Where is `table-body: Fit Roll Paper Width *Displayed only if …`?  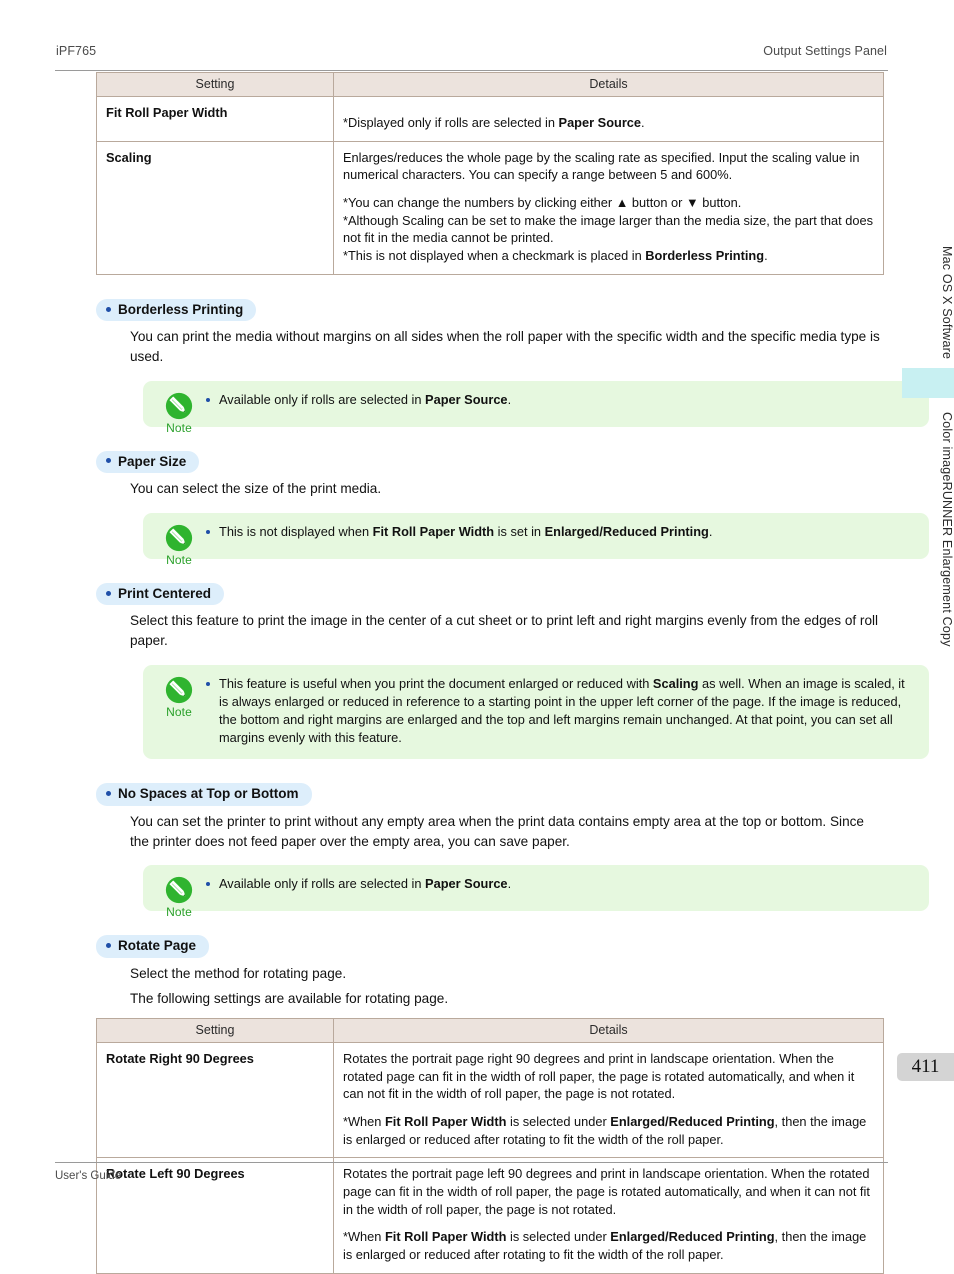
table-body: Fit Roll Paper Width *Displayed only if … is located at coordinates (490, 185).